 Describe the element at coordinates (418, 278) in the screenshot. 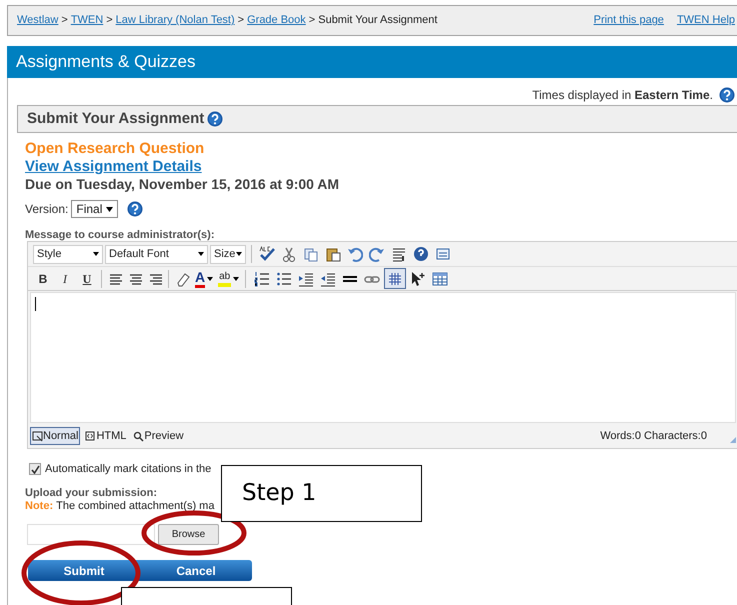

I see `cursor-icon` at that location.